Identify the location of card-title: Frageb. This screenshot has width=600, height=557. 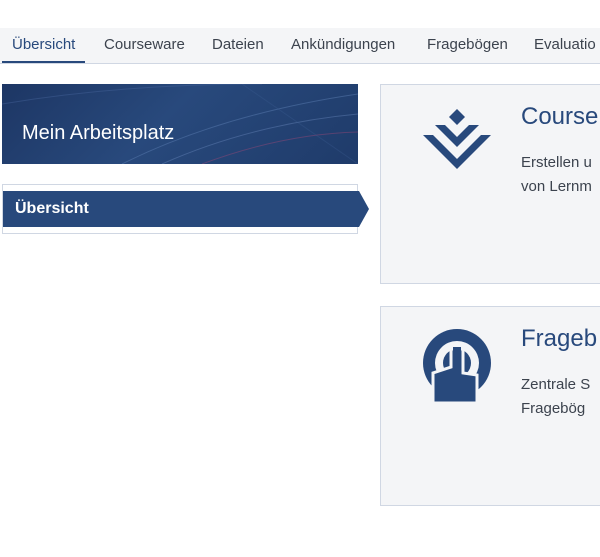
(559, 338).